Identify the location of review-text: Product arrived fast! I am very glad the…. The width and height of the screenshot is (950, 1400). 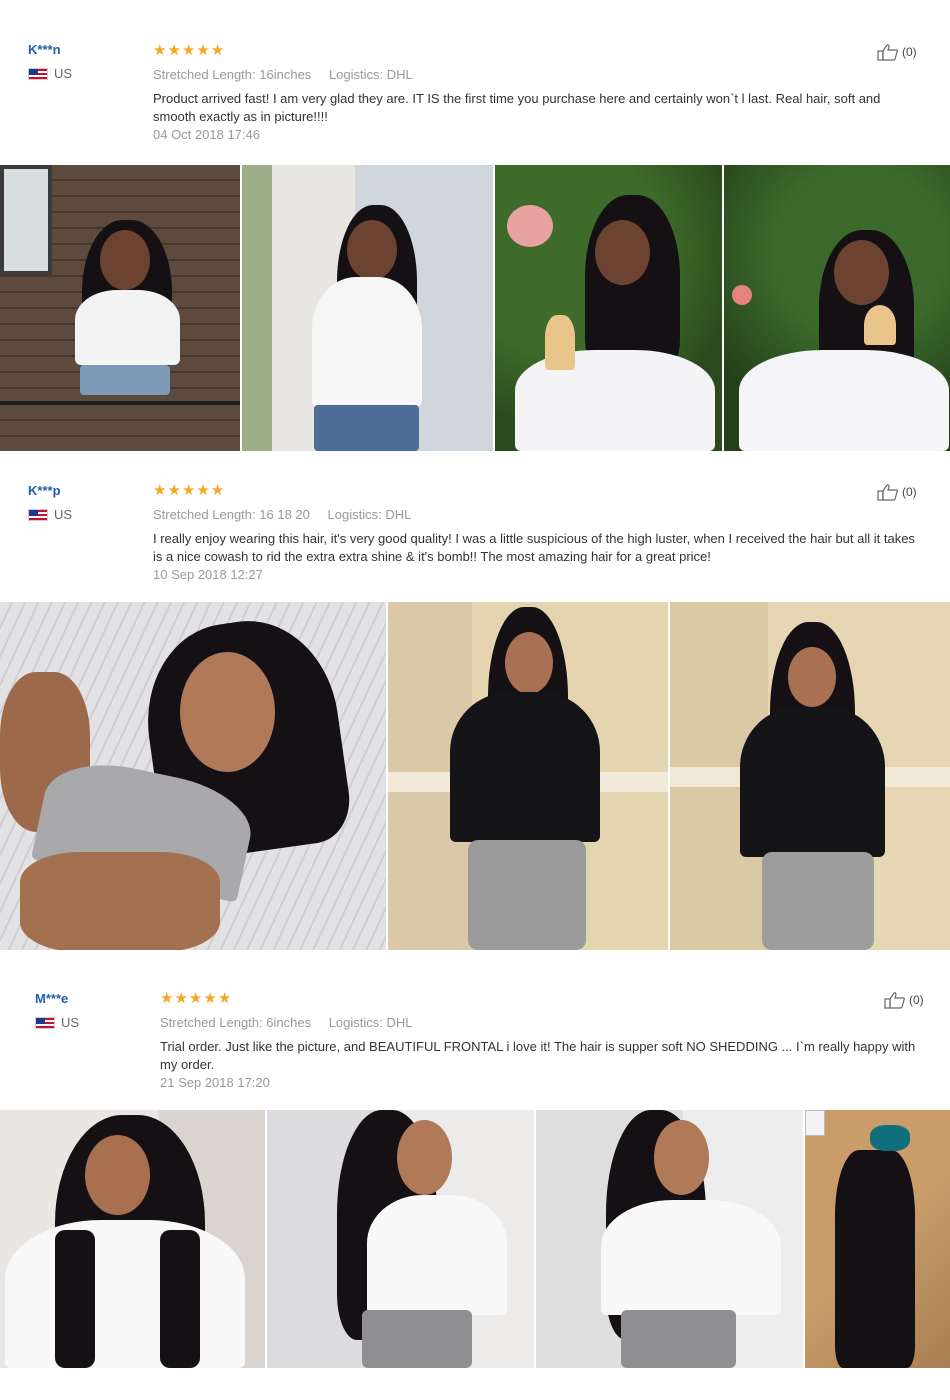
(517, 107).